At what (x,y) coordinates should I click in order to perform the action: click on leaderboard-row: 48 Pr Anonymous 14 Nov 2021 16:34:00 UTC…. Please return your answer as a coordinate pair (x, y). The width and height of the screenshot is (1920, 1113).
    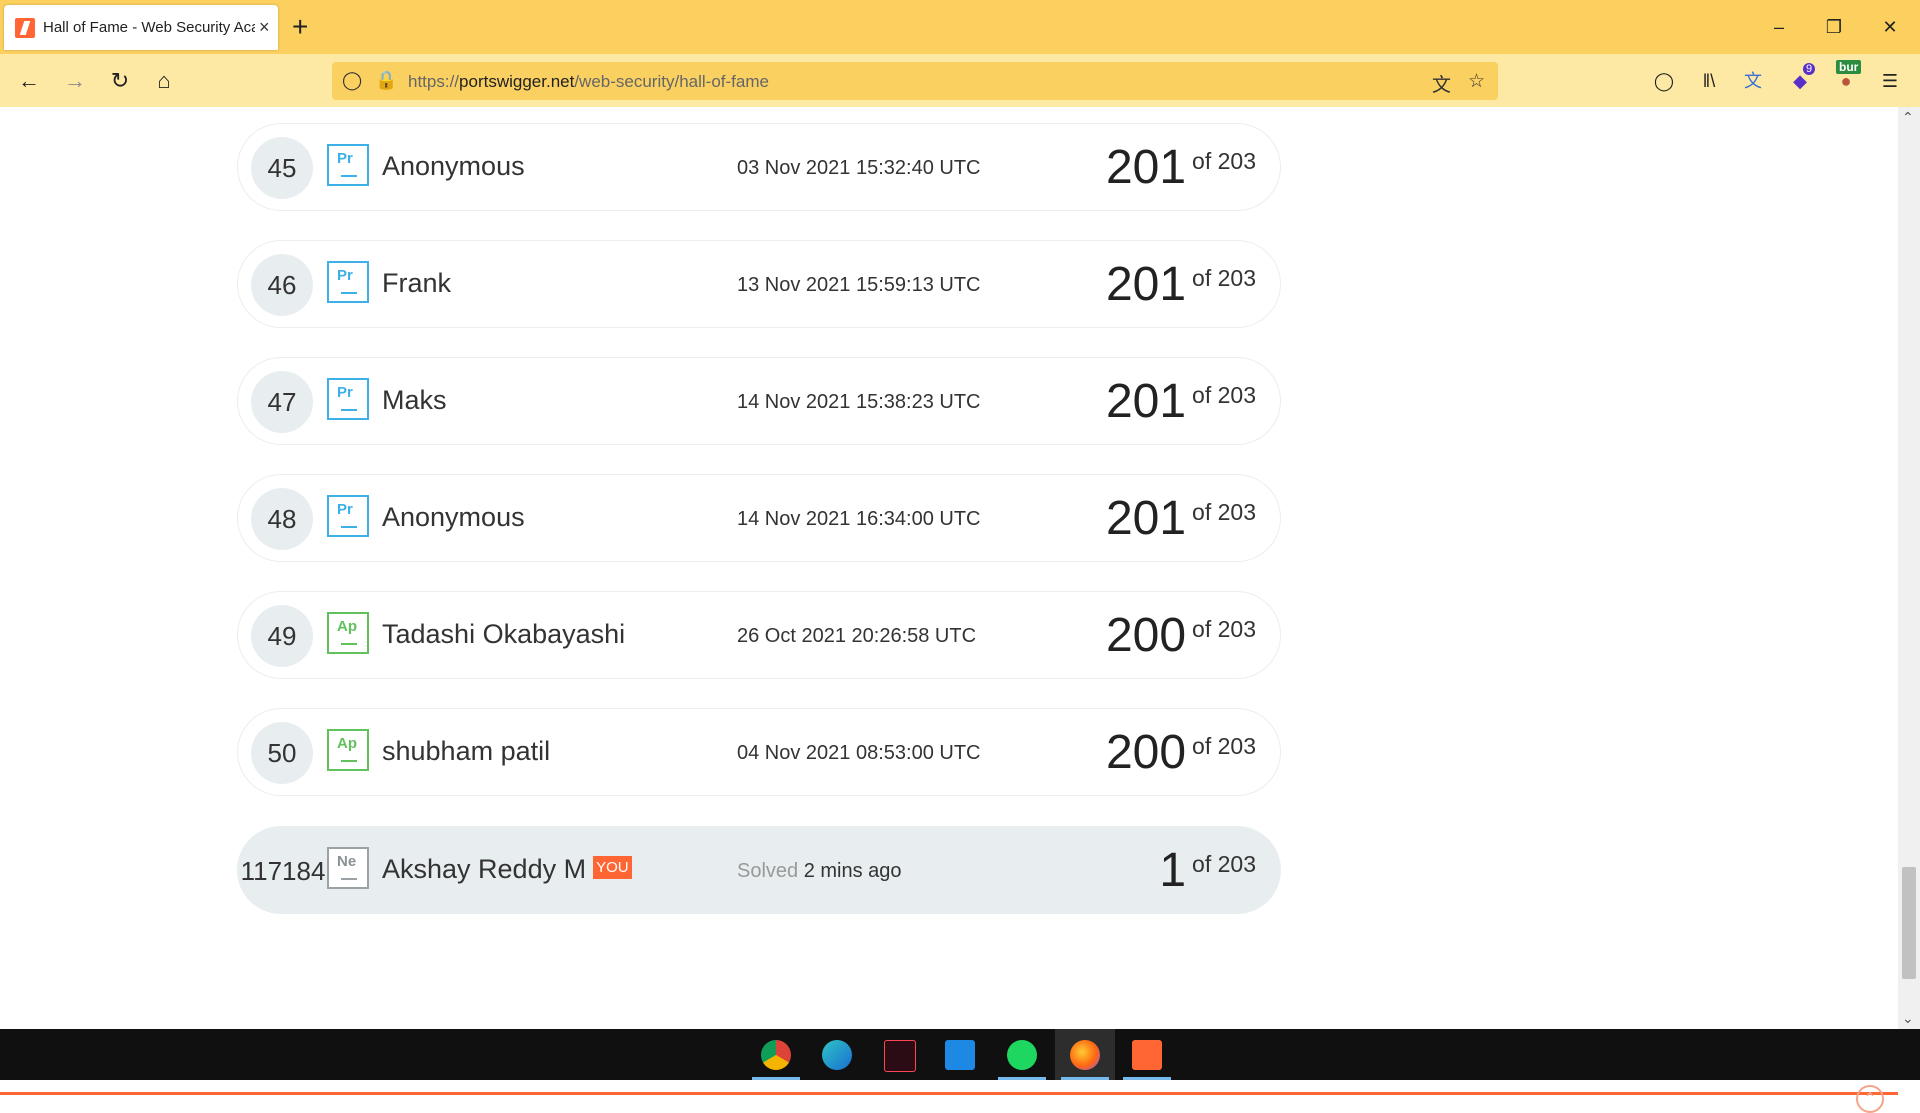
    Looking at the image, I should click on (759, 518).